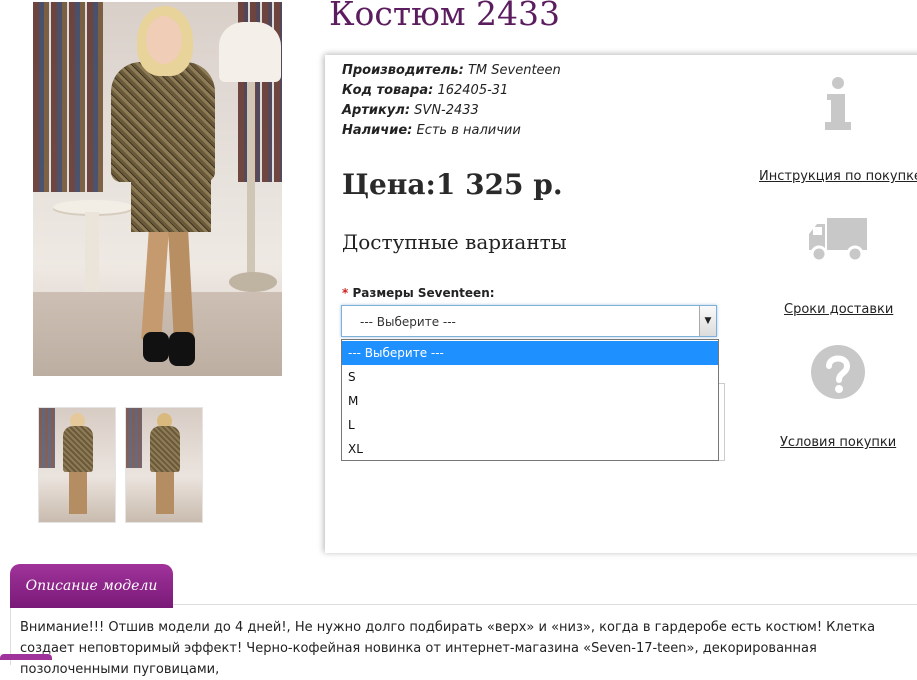  What do you see at coordinates (77, 465) in the screenshot?
I see `product-thumbnail-front` at bounding box center [77, 465].